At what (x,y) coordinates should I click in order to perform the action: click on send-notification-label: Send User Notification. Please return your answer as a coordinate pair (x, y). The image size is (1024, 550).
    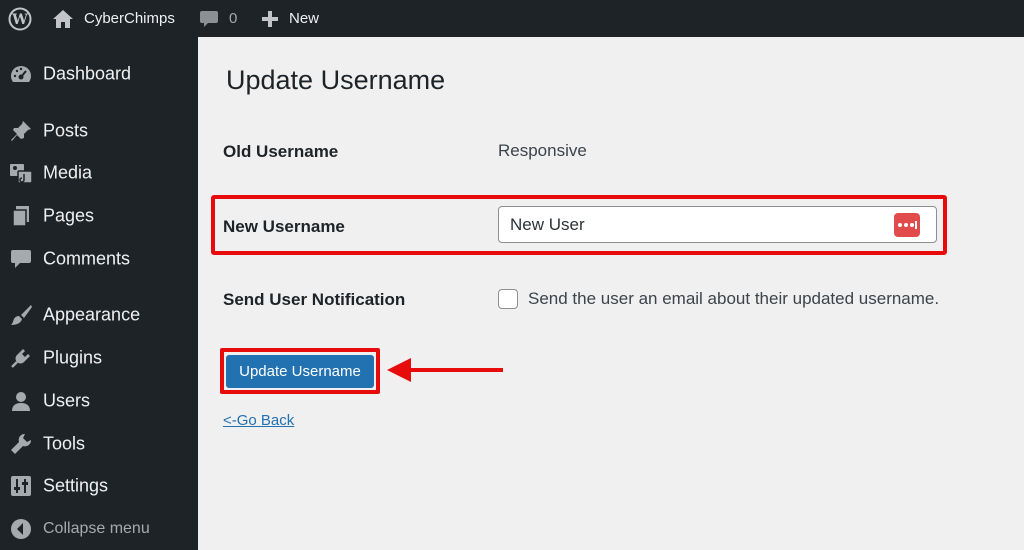
    Looking at the image, I should click on (314, 299).